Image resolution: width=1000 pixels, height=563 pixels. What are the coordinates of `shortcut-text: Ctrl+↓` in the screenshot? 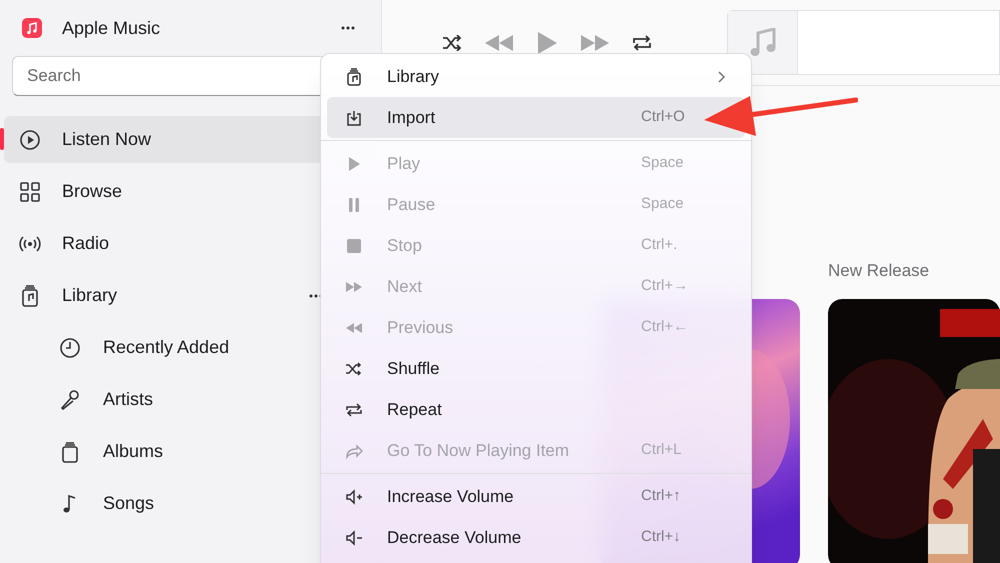 It's located at (661, 537).